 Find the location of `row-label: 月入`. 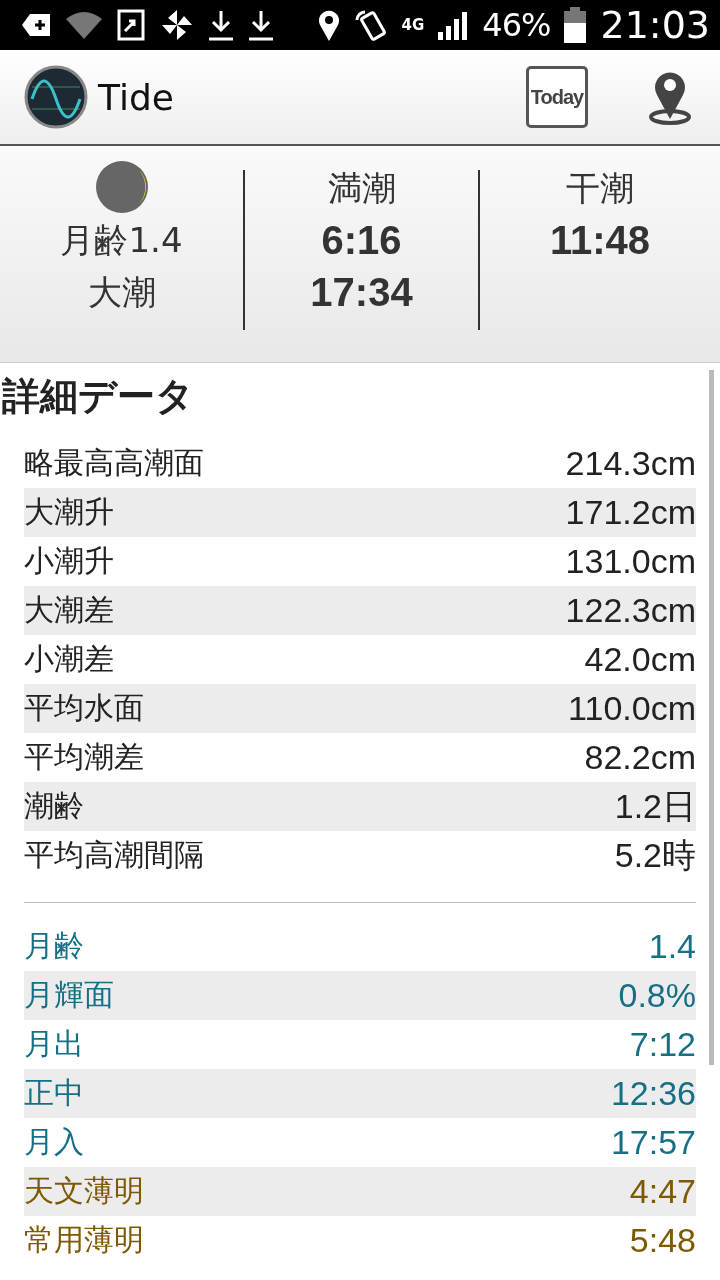

row-label: 月入 is located at coordinates (54, 1142).